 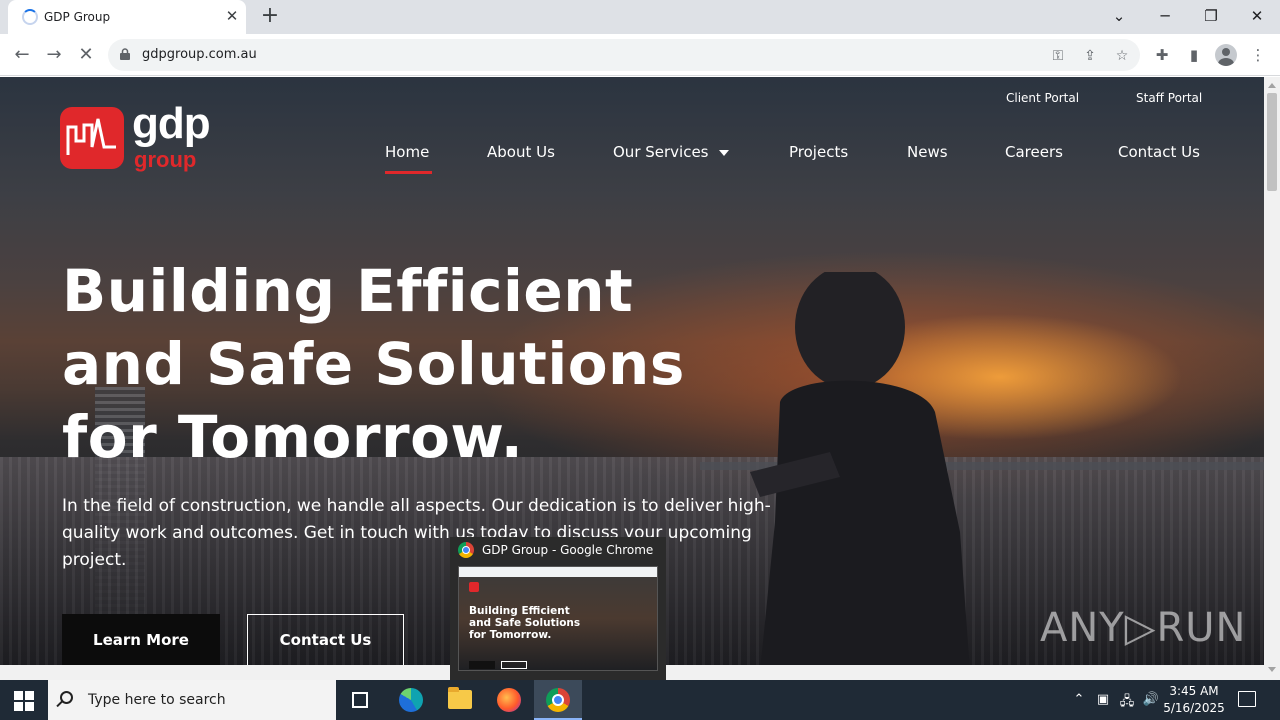 What do you see at coordinates (348, 291) in the screenshot?
I see `hero-headline-line-1: Building Efficient` at bounding box center [348, 291].